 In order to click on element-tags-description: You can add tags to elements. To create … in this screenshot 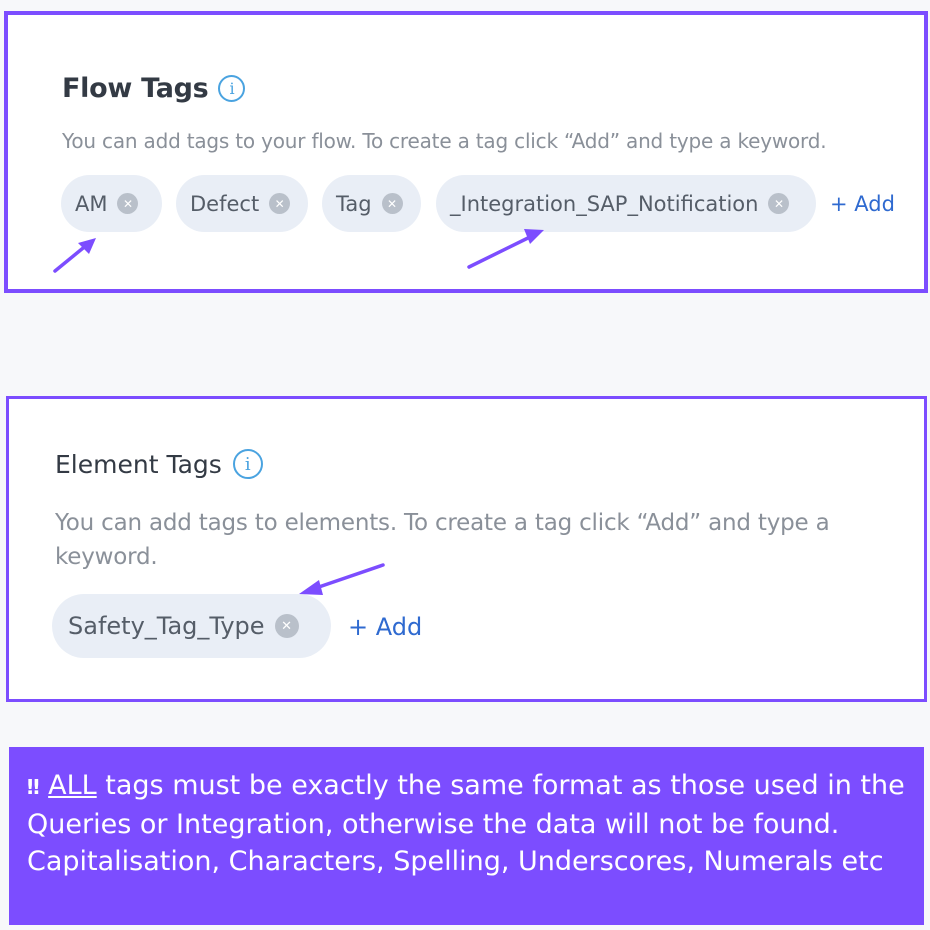, I will do `click(442, 540)`.